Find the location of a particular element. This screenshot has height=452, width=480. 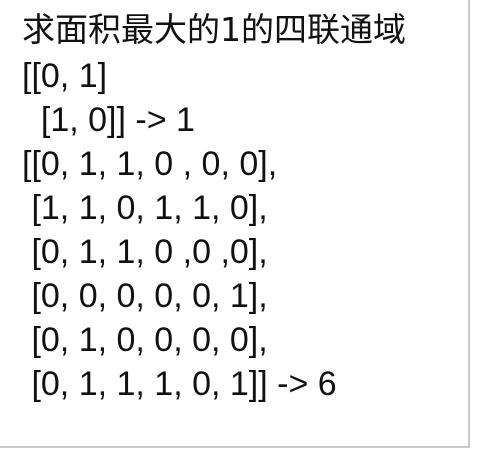

example-line-1: [[0, 1] is located at coordinates (65, 76).